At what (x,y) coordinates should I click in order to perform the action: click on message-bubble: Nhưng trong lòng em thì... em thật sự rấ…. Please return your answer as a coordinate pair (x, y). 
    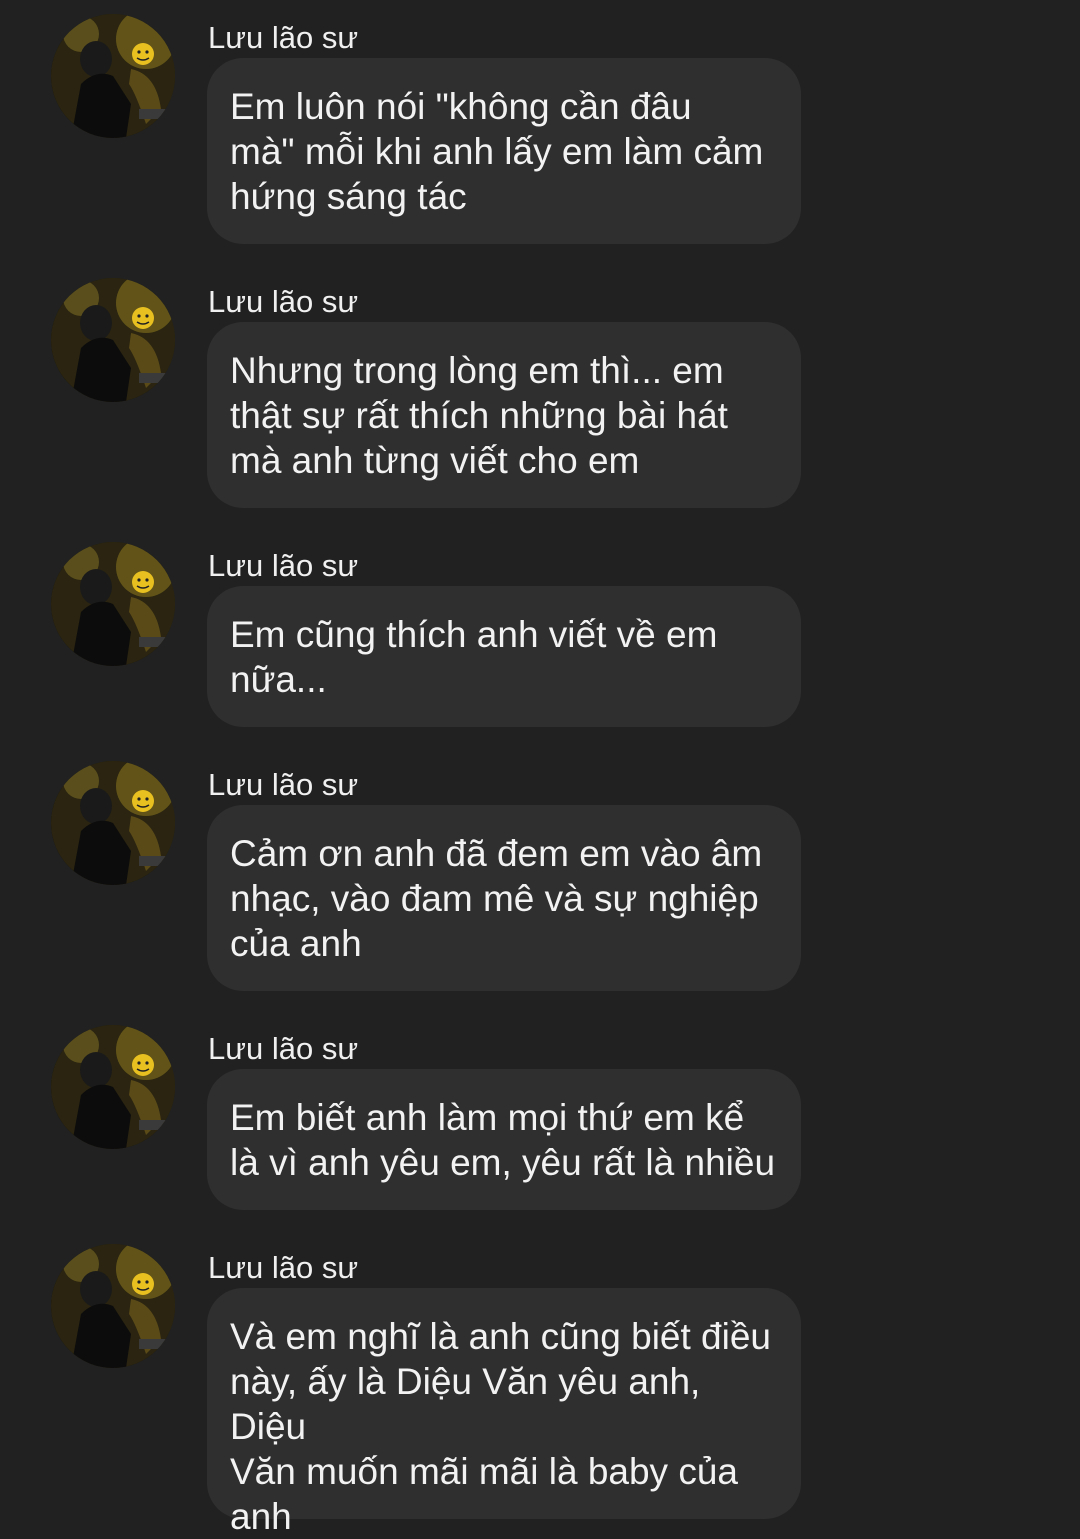
    Looking at the image, I should click on (504, 415).